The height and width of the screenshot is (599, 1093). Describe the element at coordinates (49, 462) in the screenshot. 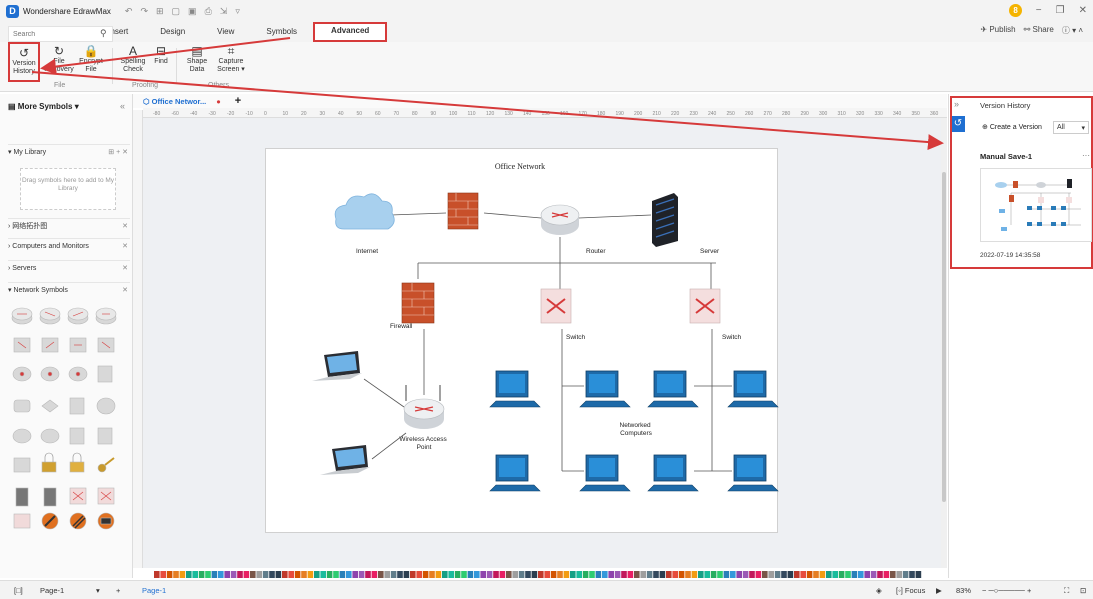

I see `lock-symbol` at that location.